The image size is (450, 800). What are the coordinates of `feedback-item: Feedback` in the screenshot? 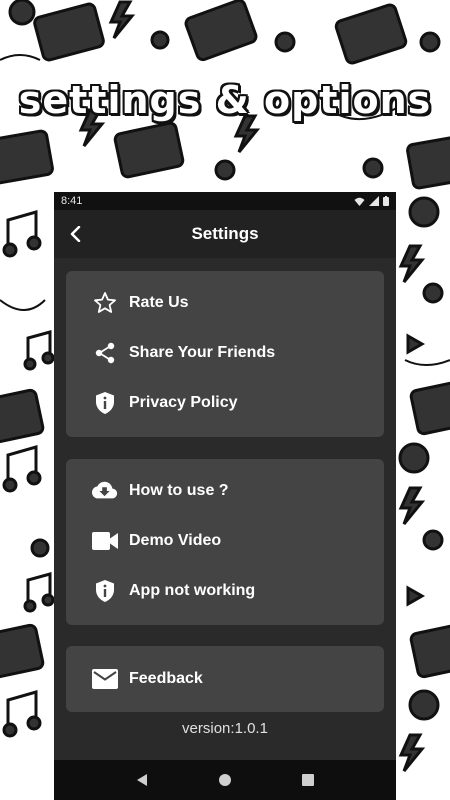 It's located at (225, 679).